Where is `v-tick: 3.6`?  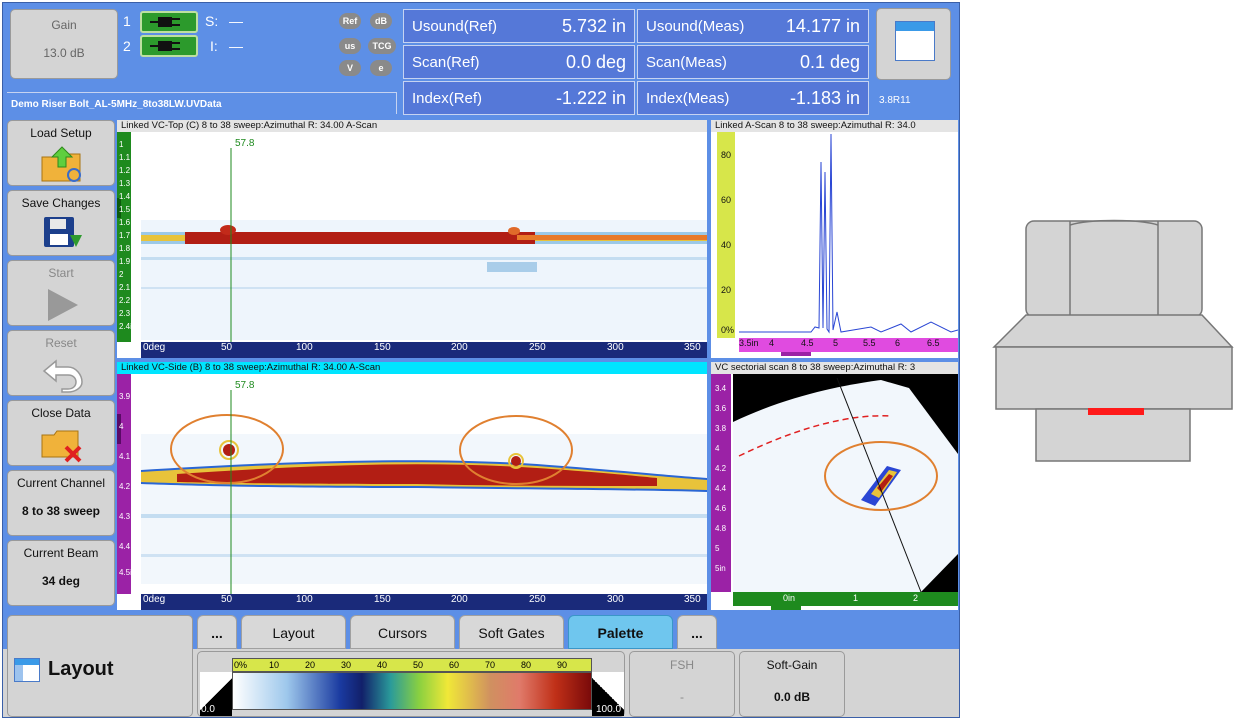
v-tick: 3.6 is located at coordinates (721, 408).